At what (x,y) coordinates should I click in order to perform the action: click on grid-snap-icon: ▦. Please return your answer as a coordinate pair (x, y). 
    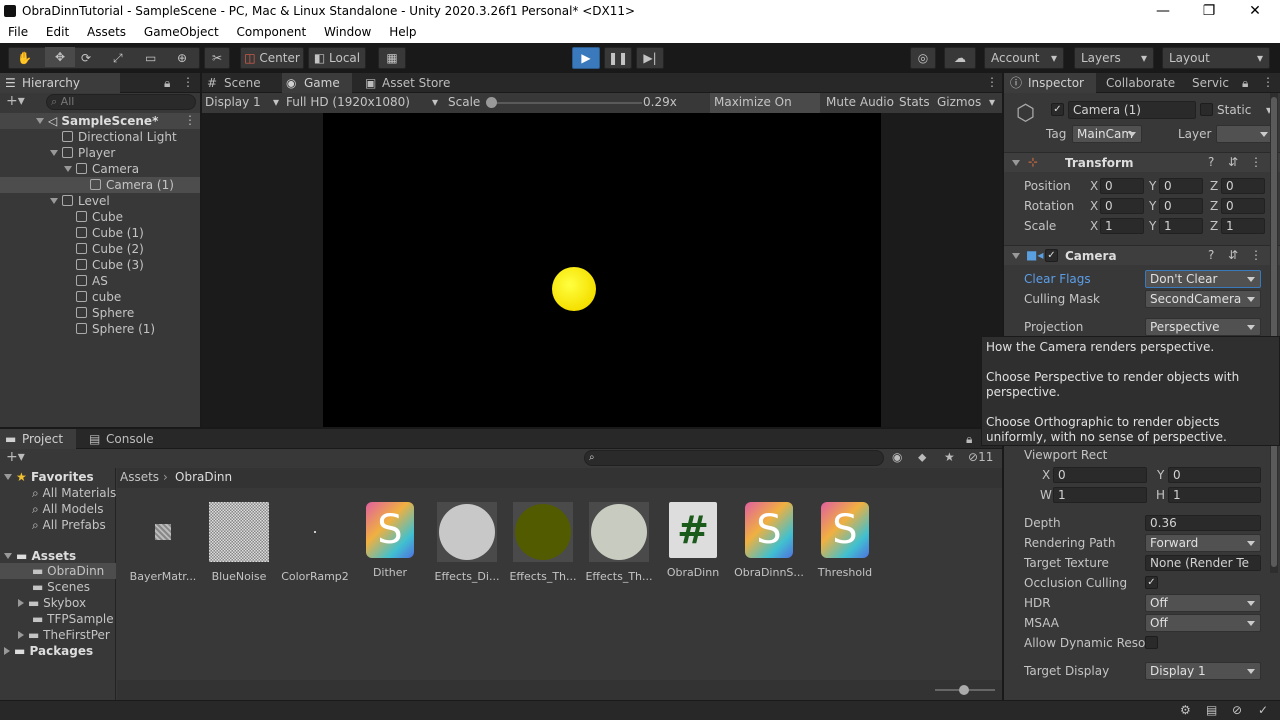
    Looking at the image, I should click on (392, 58).